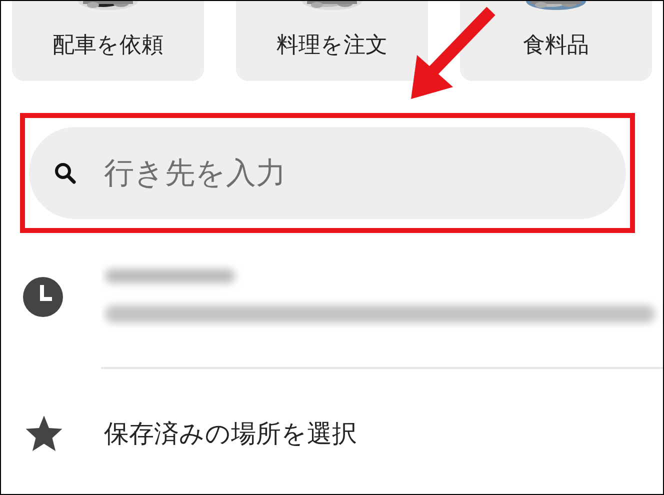  What do you see at coordinates (44, 433) in the screenshot?
I see `star-icon` at bounding box center [44, 433].